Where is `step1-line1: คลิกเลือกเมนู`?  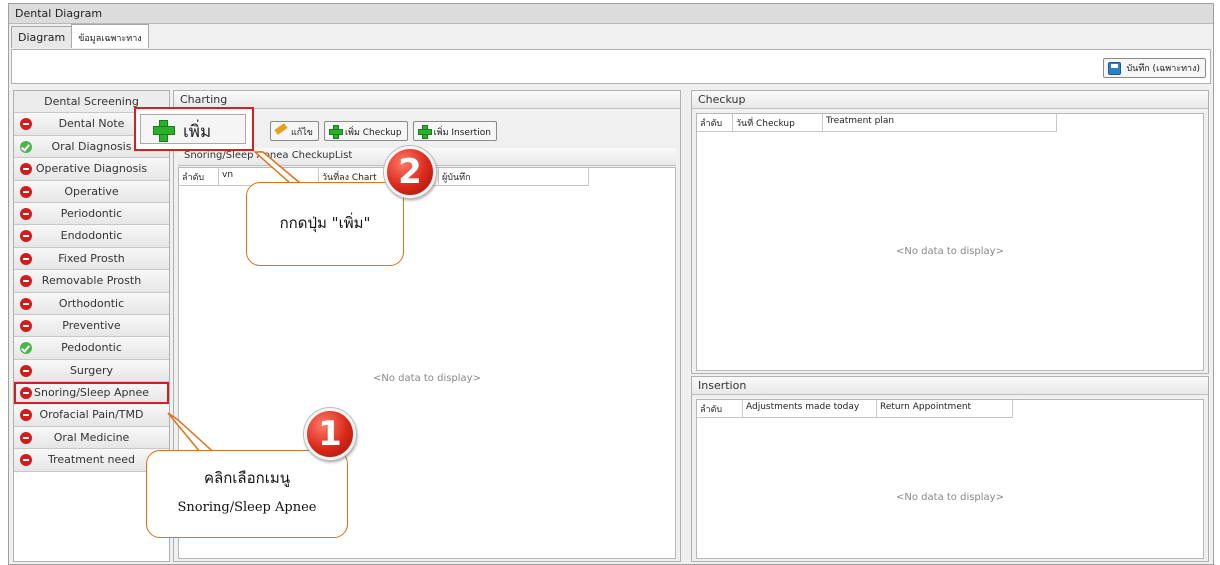
step1-line1: คลิกเลือกเมนู is located at coordinates (247, 478).